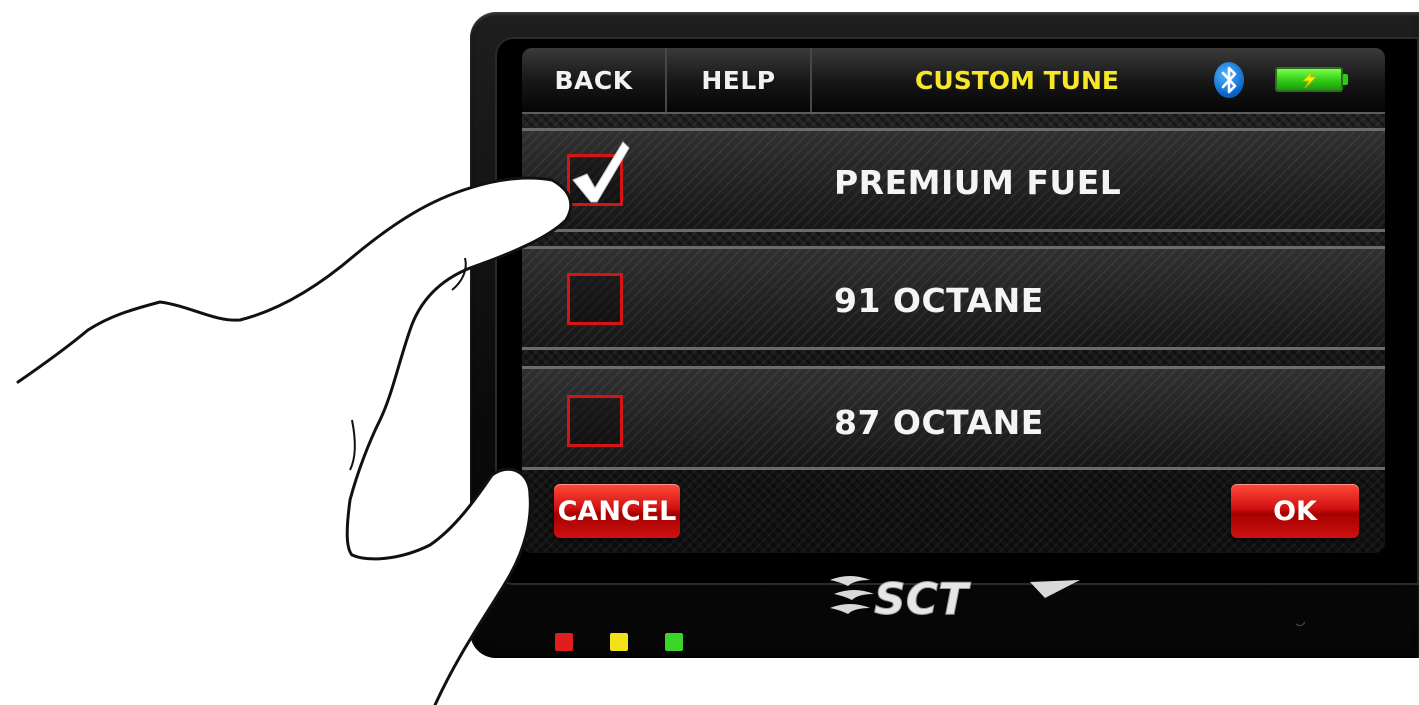 The image size is (1419, 705). Describe the element at coordinates (978, 182) in the screenshot. I see `option-label: PREMIUM FUEL` at that location.